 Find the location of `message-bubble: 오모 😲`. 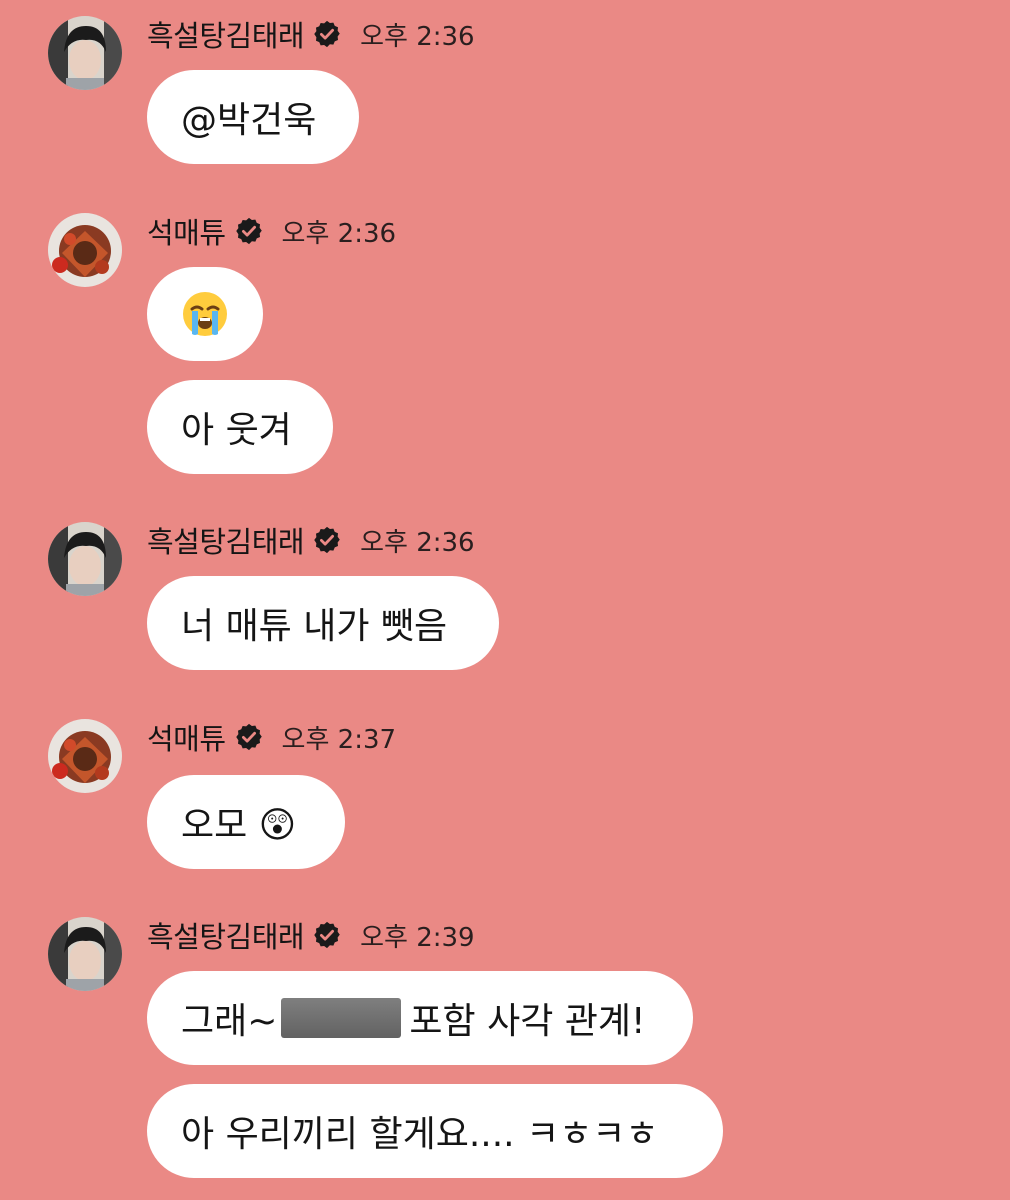

message-bubble: 오모 😲 is located at coordinates (246, 822).